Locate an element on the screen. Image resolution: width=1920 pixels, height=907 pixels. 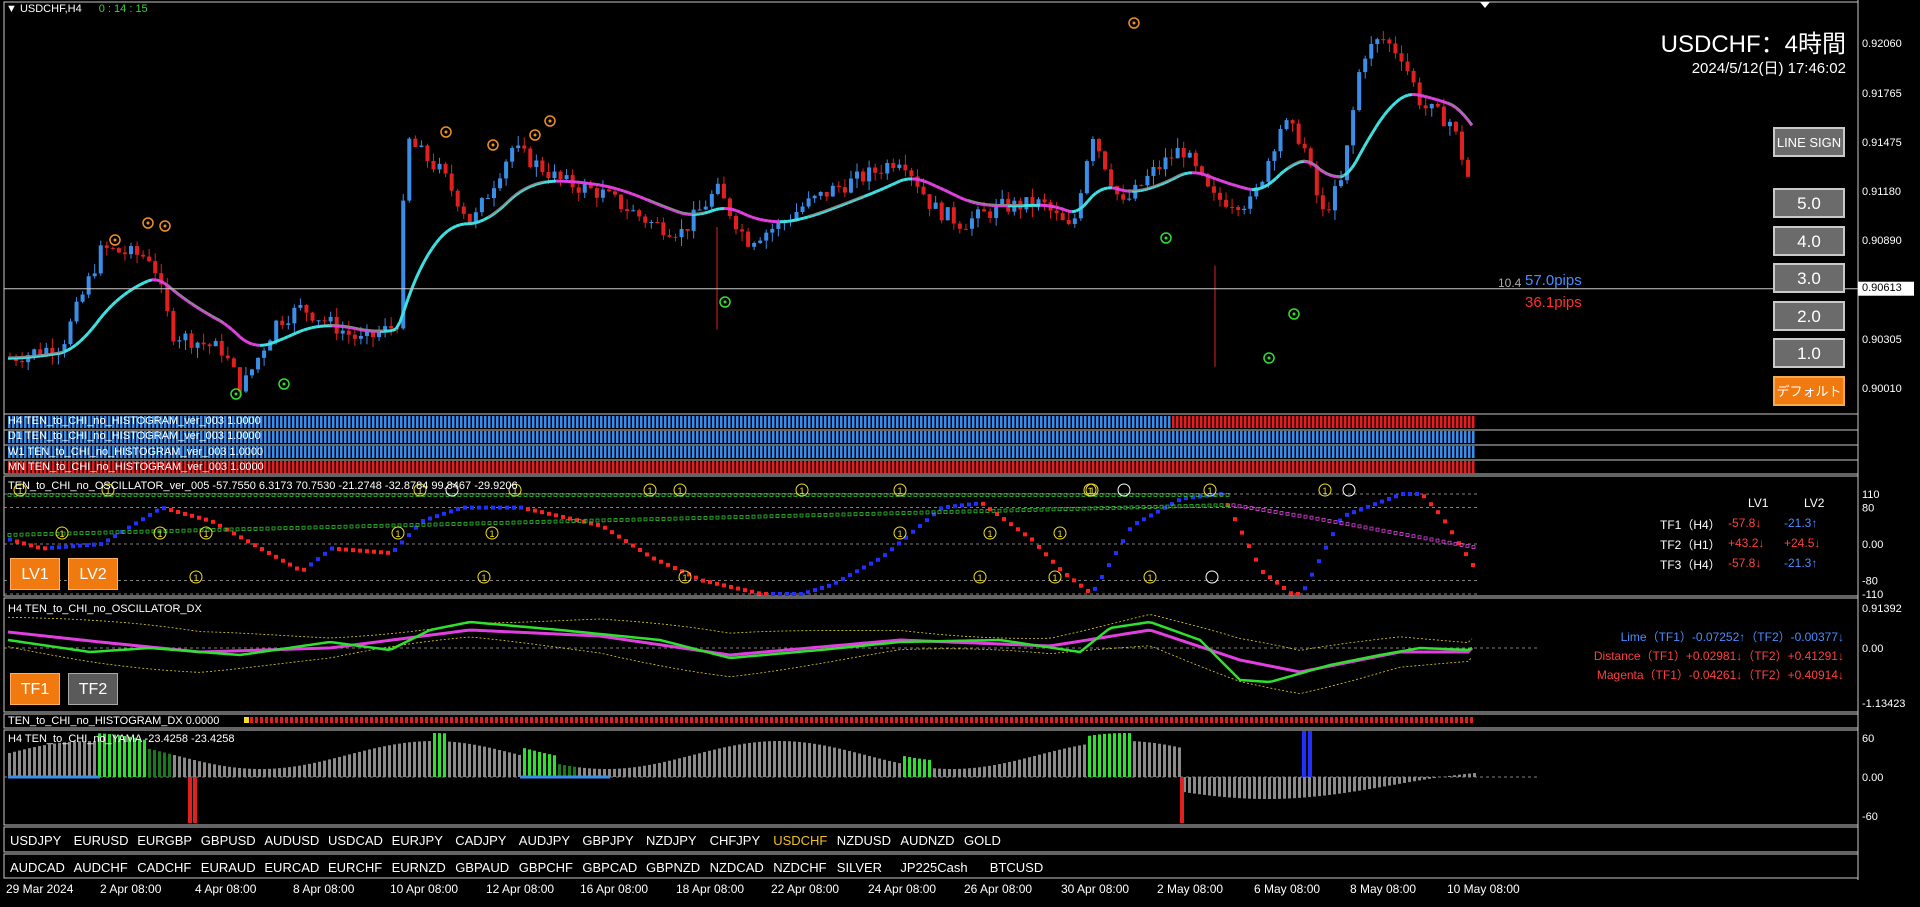
pair-button-eurnzd: EURNZD is located at coordinates (419, 867).